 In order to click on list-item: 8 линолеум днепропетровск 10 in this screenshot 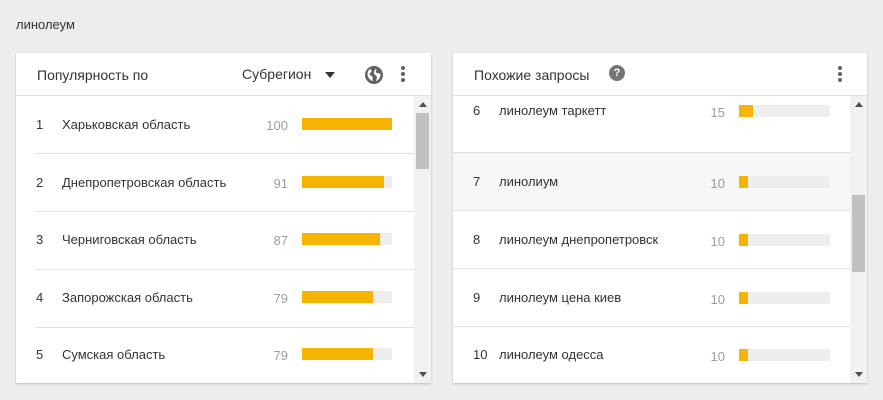, I will do `click(652, 240)`.